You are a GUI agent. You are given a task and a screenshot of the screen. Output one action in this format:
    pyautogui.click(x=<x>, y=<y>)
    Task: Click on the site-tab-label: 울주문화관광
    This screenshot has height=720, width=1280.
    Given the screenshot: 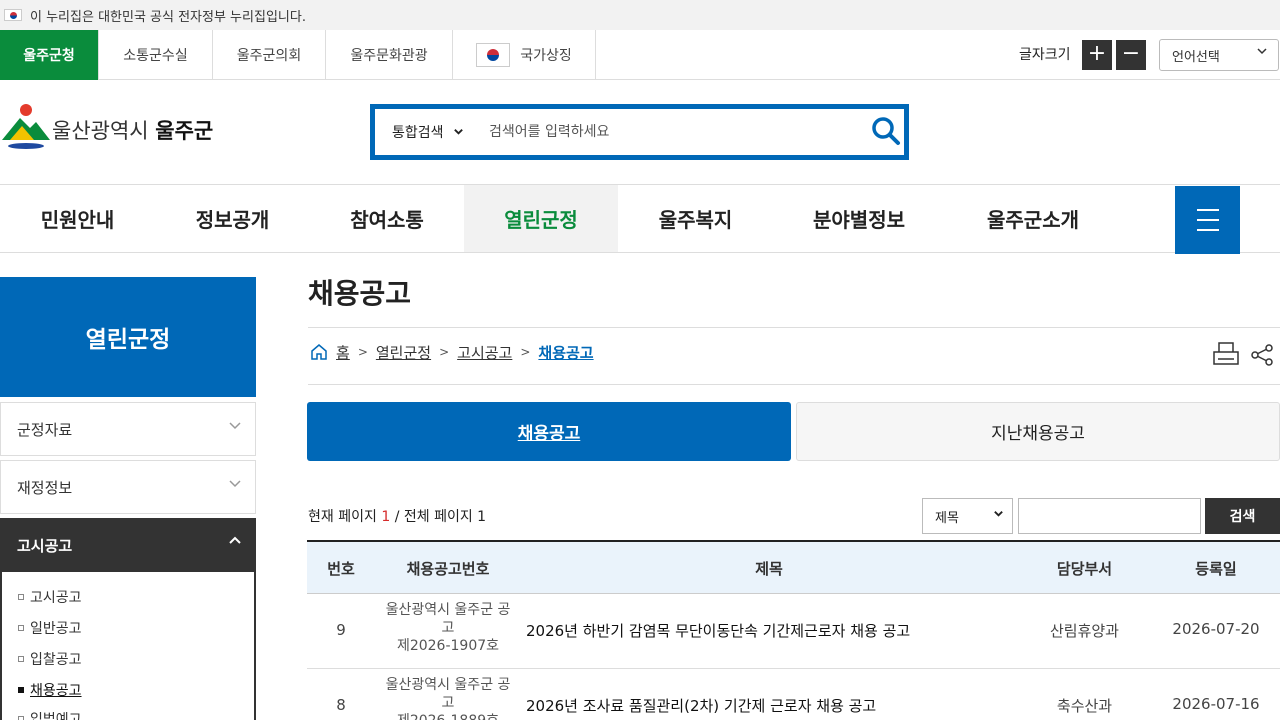 What is the action you would take?
    pyautogui.click(x=389, y=56)
    